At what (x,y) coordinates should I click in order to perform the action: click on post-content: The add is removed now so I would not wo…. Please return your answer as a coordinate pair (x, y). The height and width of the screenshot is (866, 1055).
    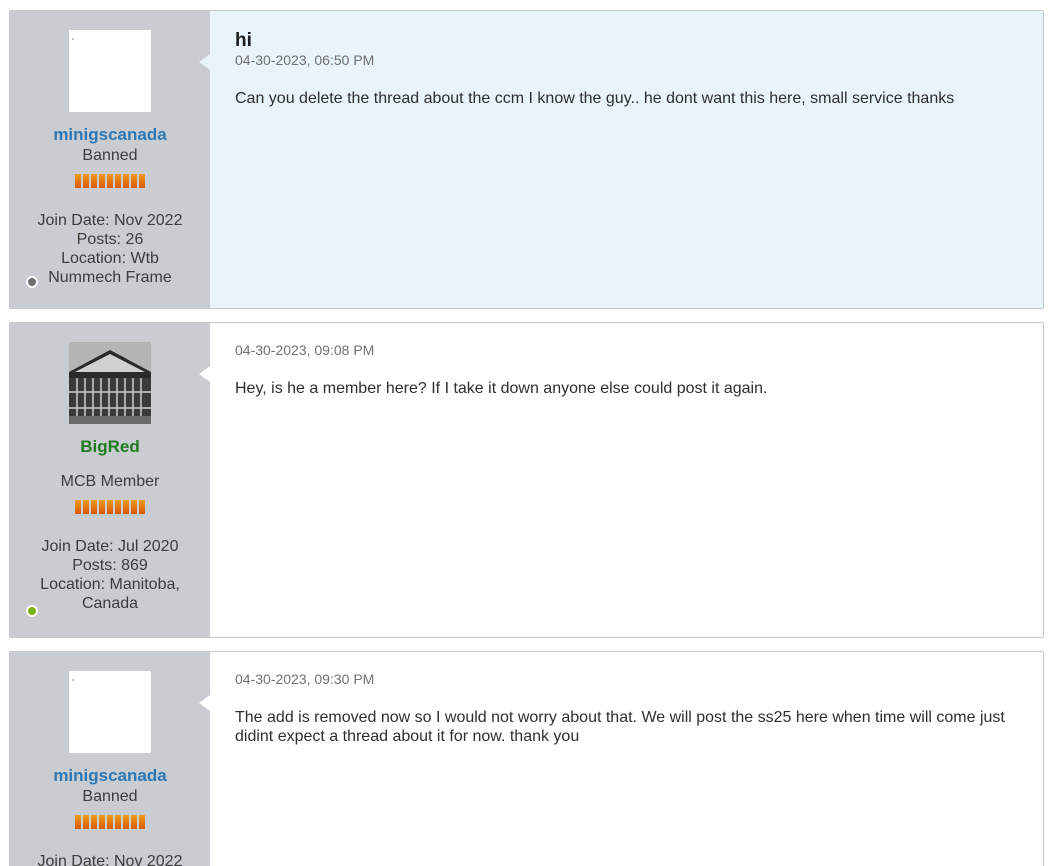
    Looking at the image, I should click on (620, 727).